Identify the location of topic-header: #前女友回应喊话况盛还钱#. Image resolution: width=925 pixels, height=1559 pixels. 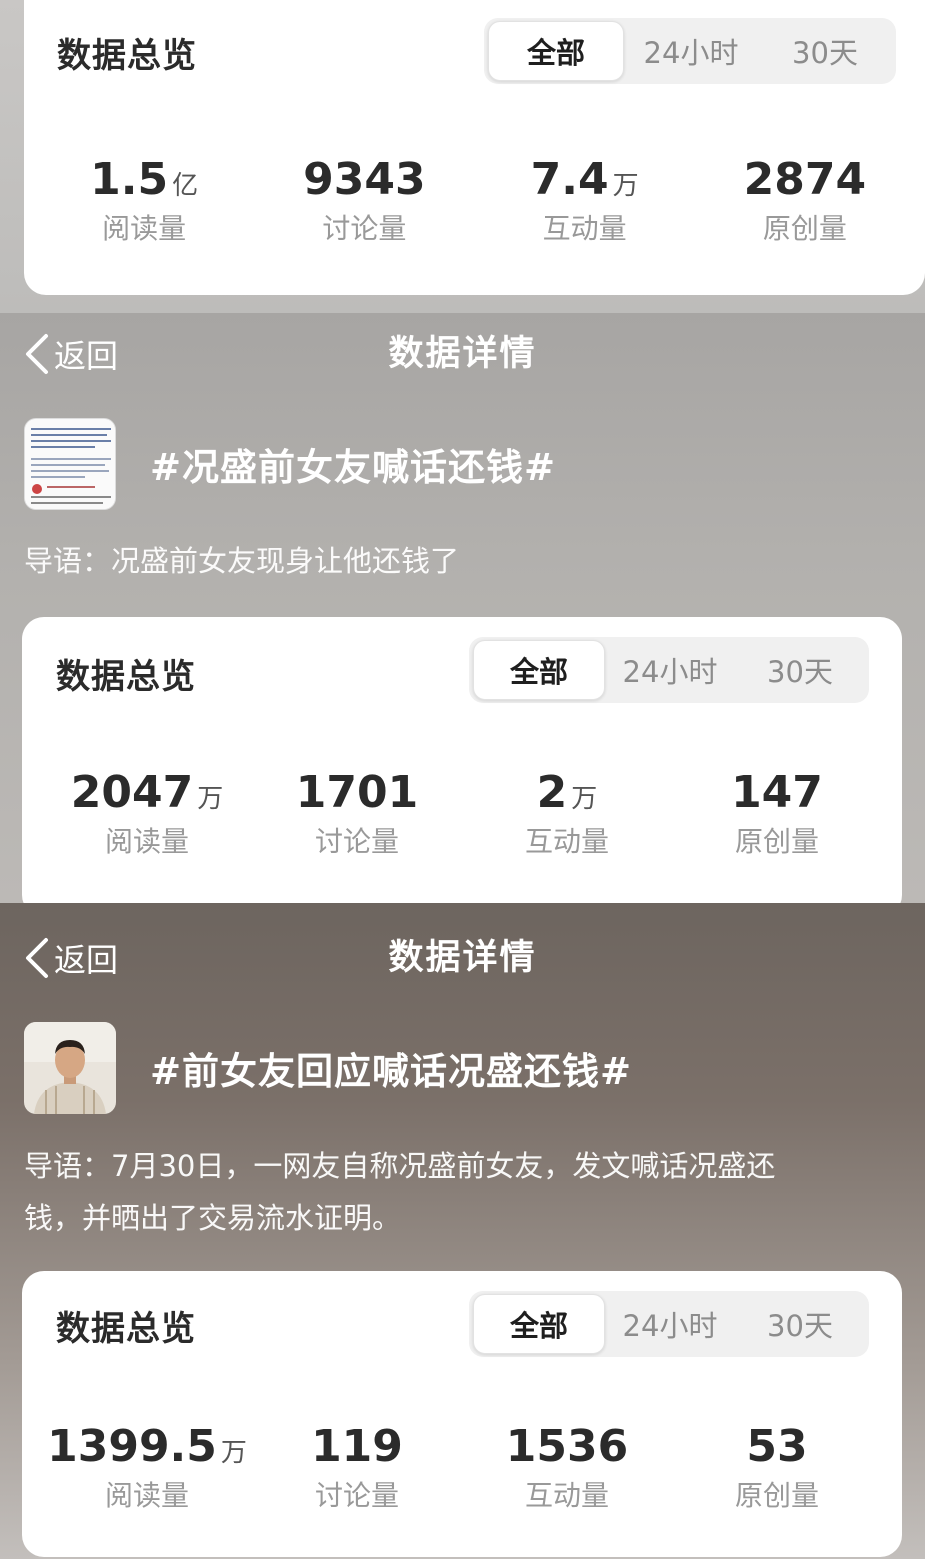
(328, 1068).